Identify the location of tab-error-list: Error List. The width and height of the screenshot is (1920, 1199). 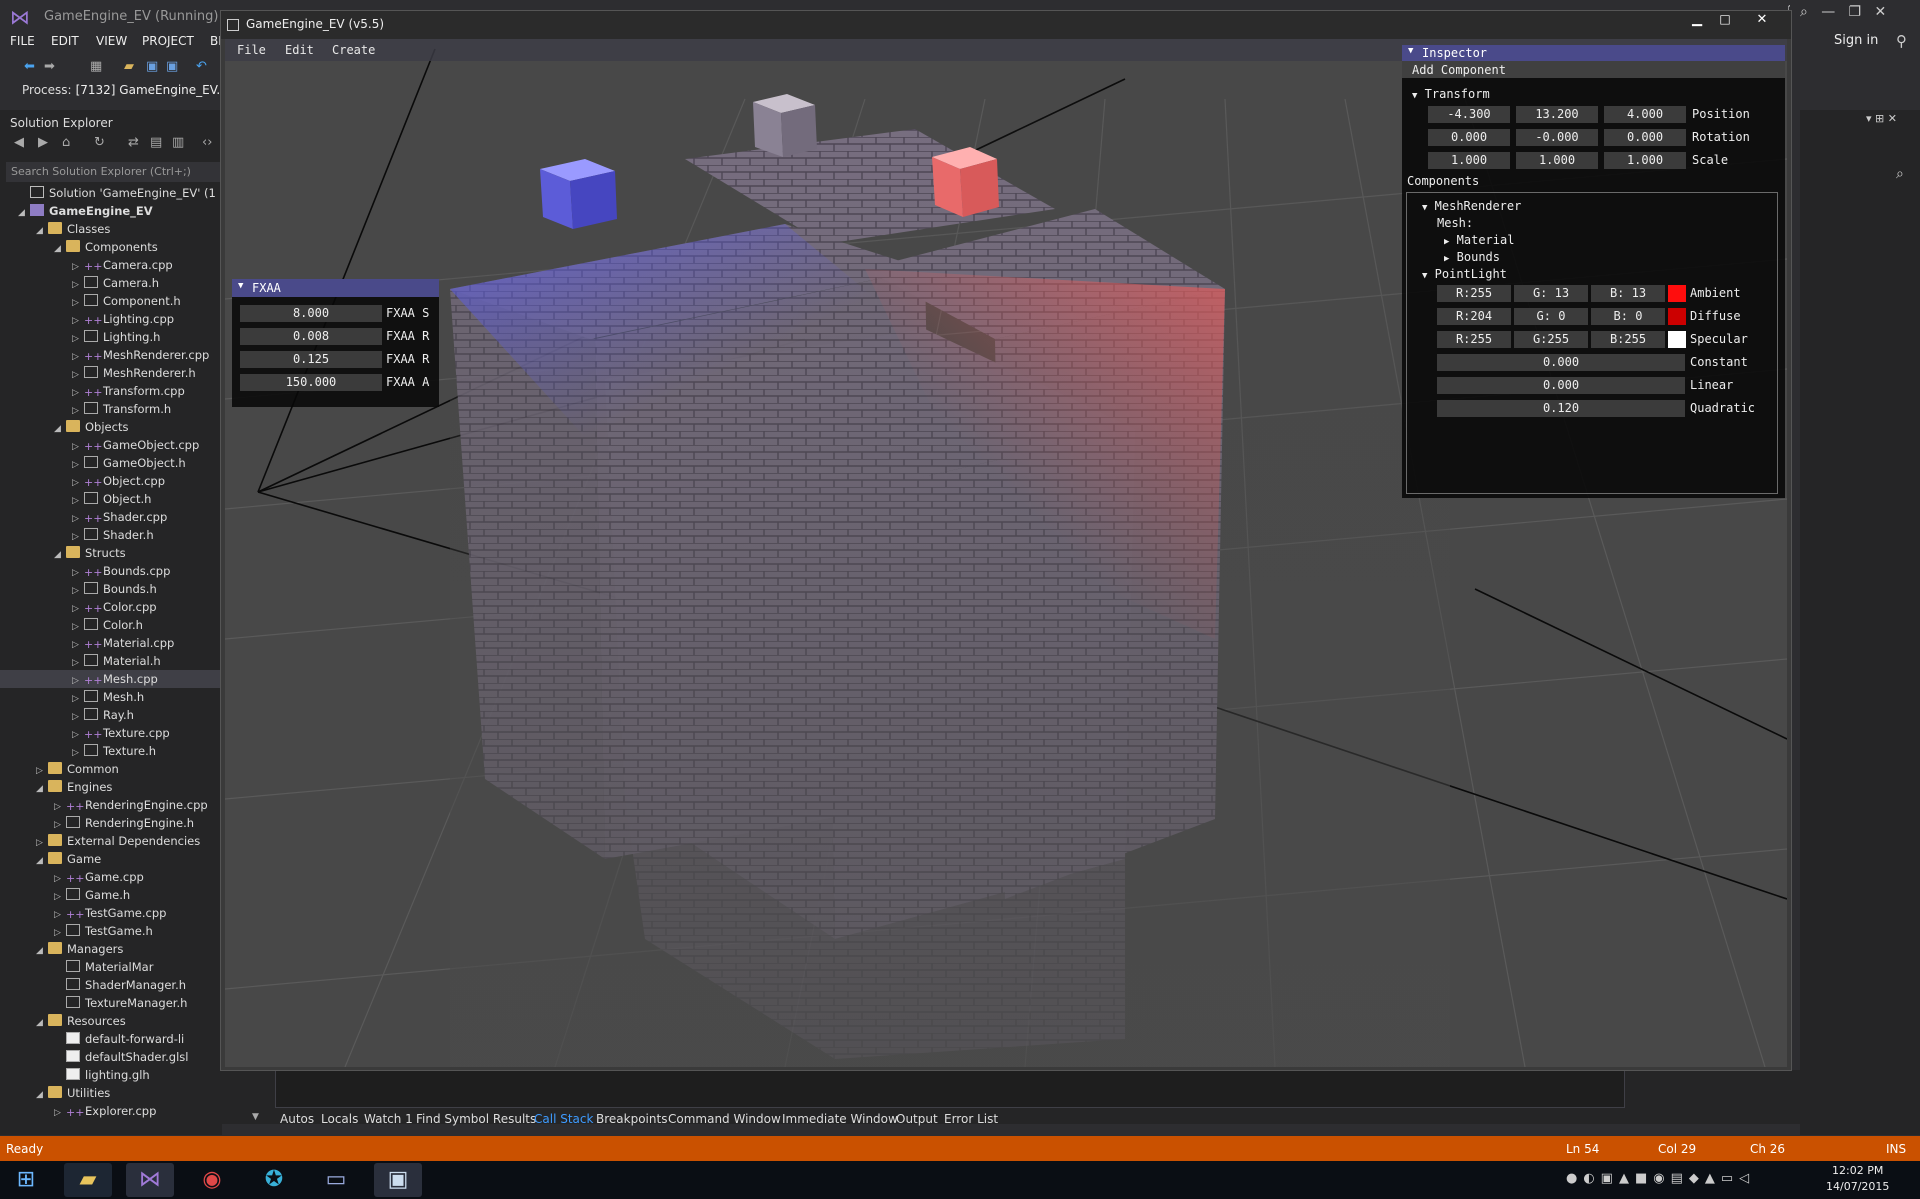
(971, 1119).